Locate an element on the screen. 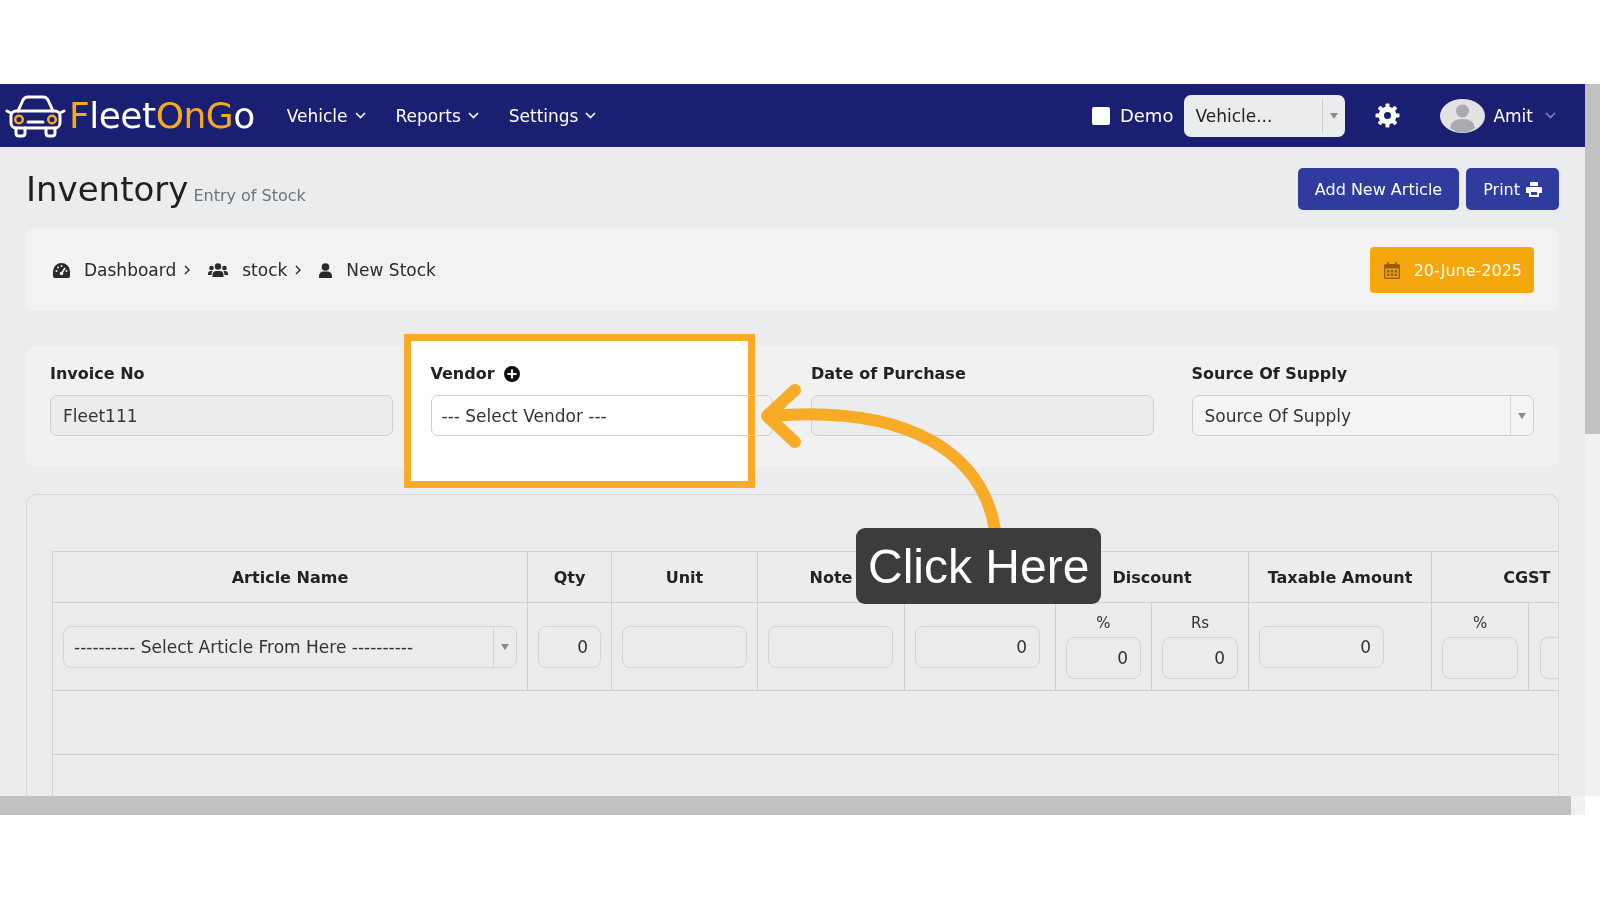  column-header: Note is located at coordinates (831, 577).